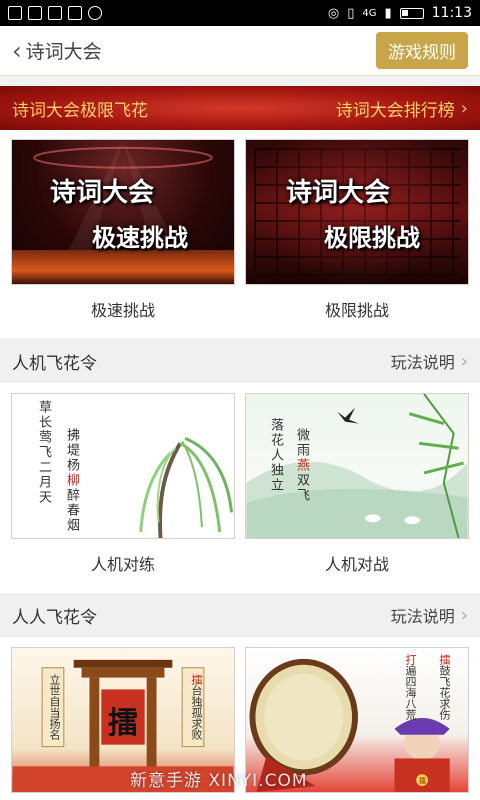 This screenshot has height=800, width=480. Describe the element at coordinates (123, 267) in the screenshot. I see `stage-floor` at that location.